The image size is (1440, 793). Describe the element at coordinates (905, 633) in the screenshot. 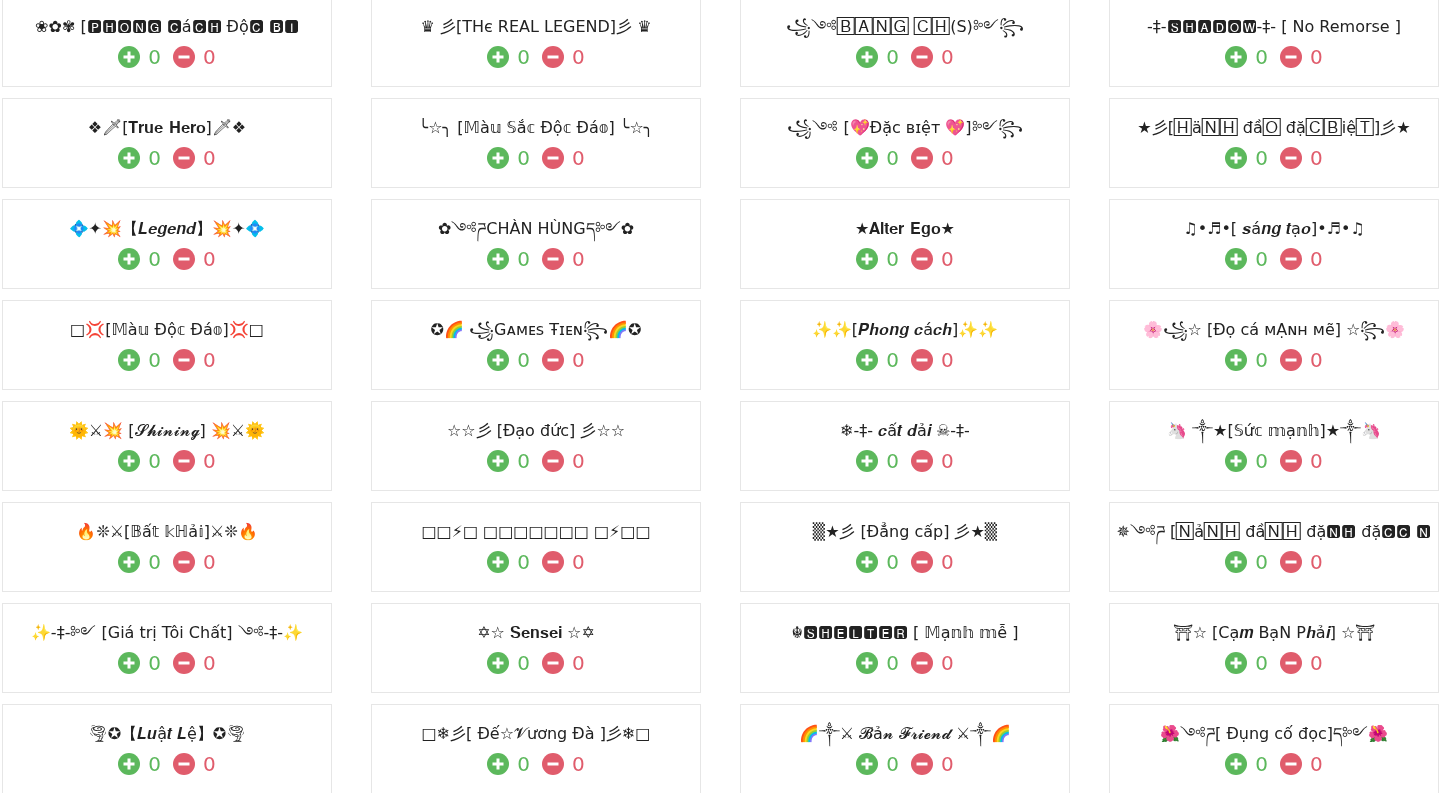

I see `nickname-text: ☬🆂🅷🅴🅻🆃🅴🆁 [ 𝕄ạ𝕟𝕙 𝕞ễ ]` at that location.